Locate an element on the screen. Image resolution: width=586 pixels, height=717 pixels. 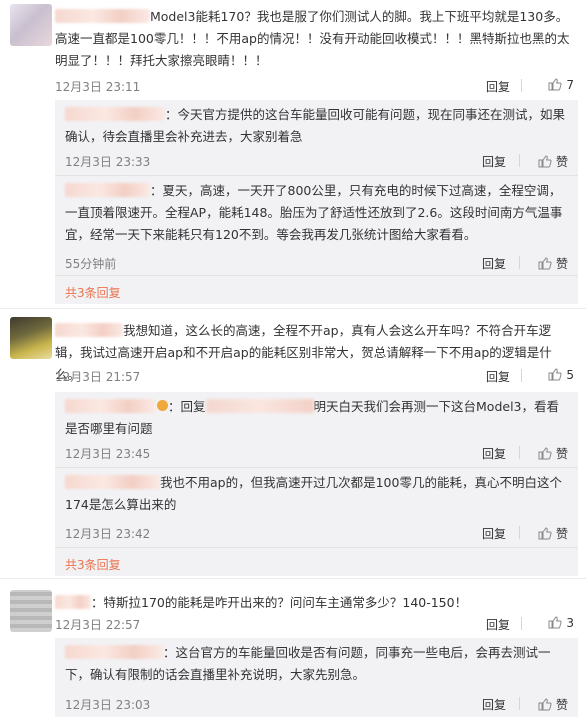
comment-meta: 12月3日 21:57 回复 5 is located at coordinates (315, 376).